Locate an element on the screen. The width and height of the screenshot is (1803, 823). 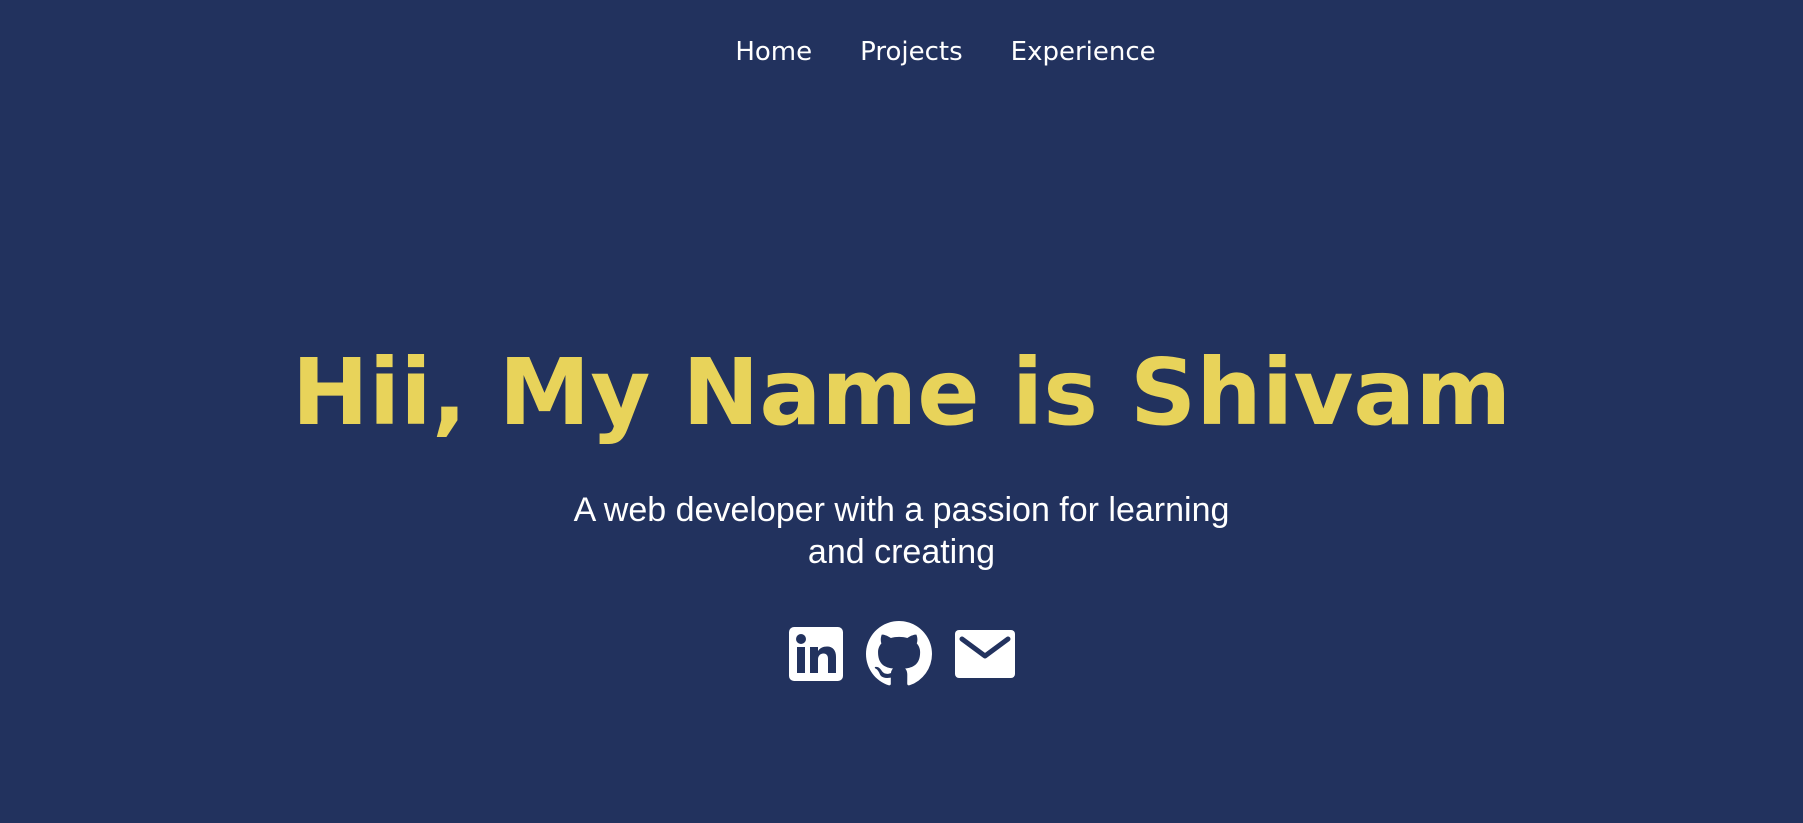
mail-icon is located at coordinates (984, 654).